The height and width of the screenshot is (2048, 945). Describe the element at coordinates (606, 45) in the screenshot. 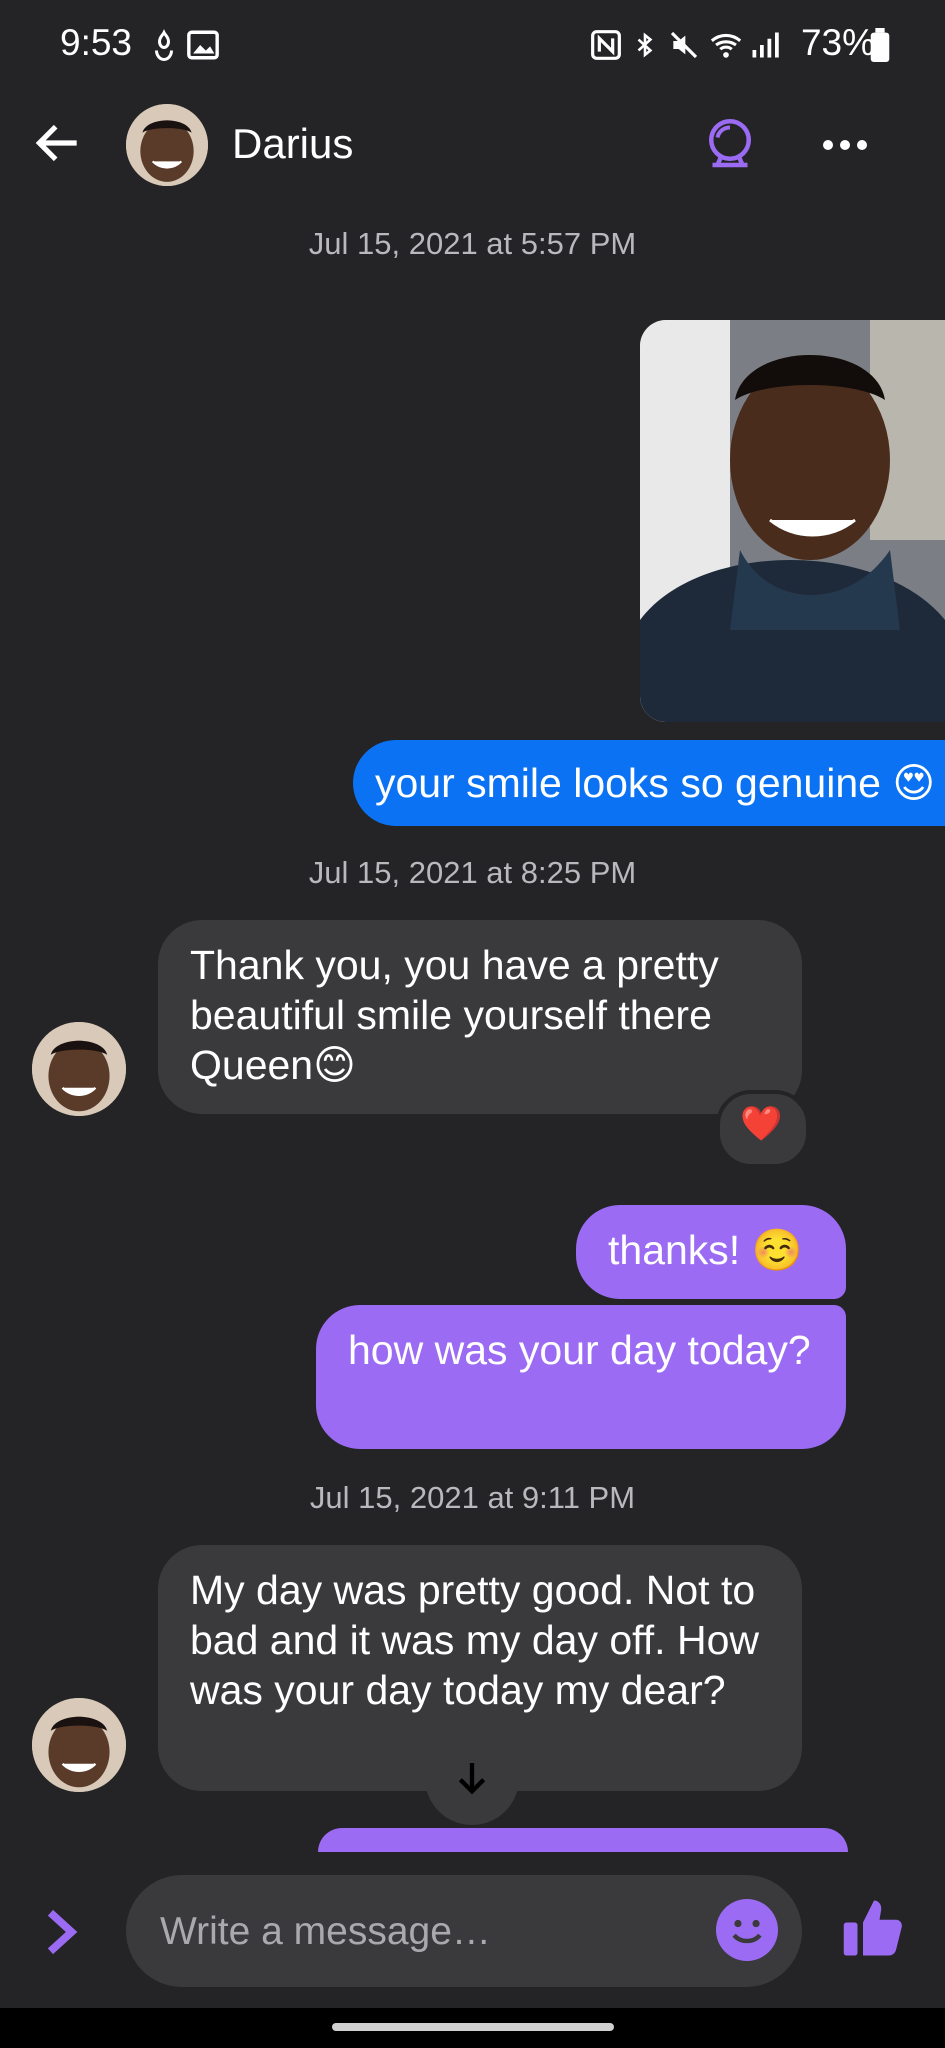

I see `nfc-icon` at that location.